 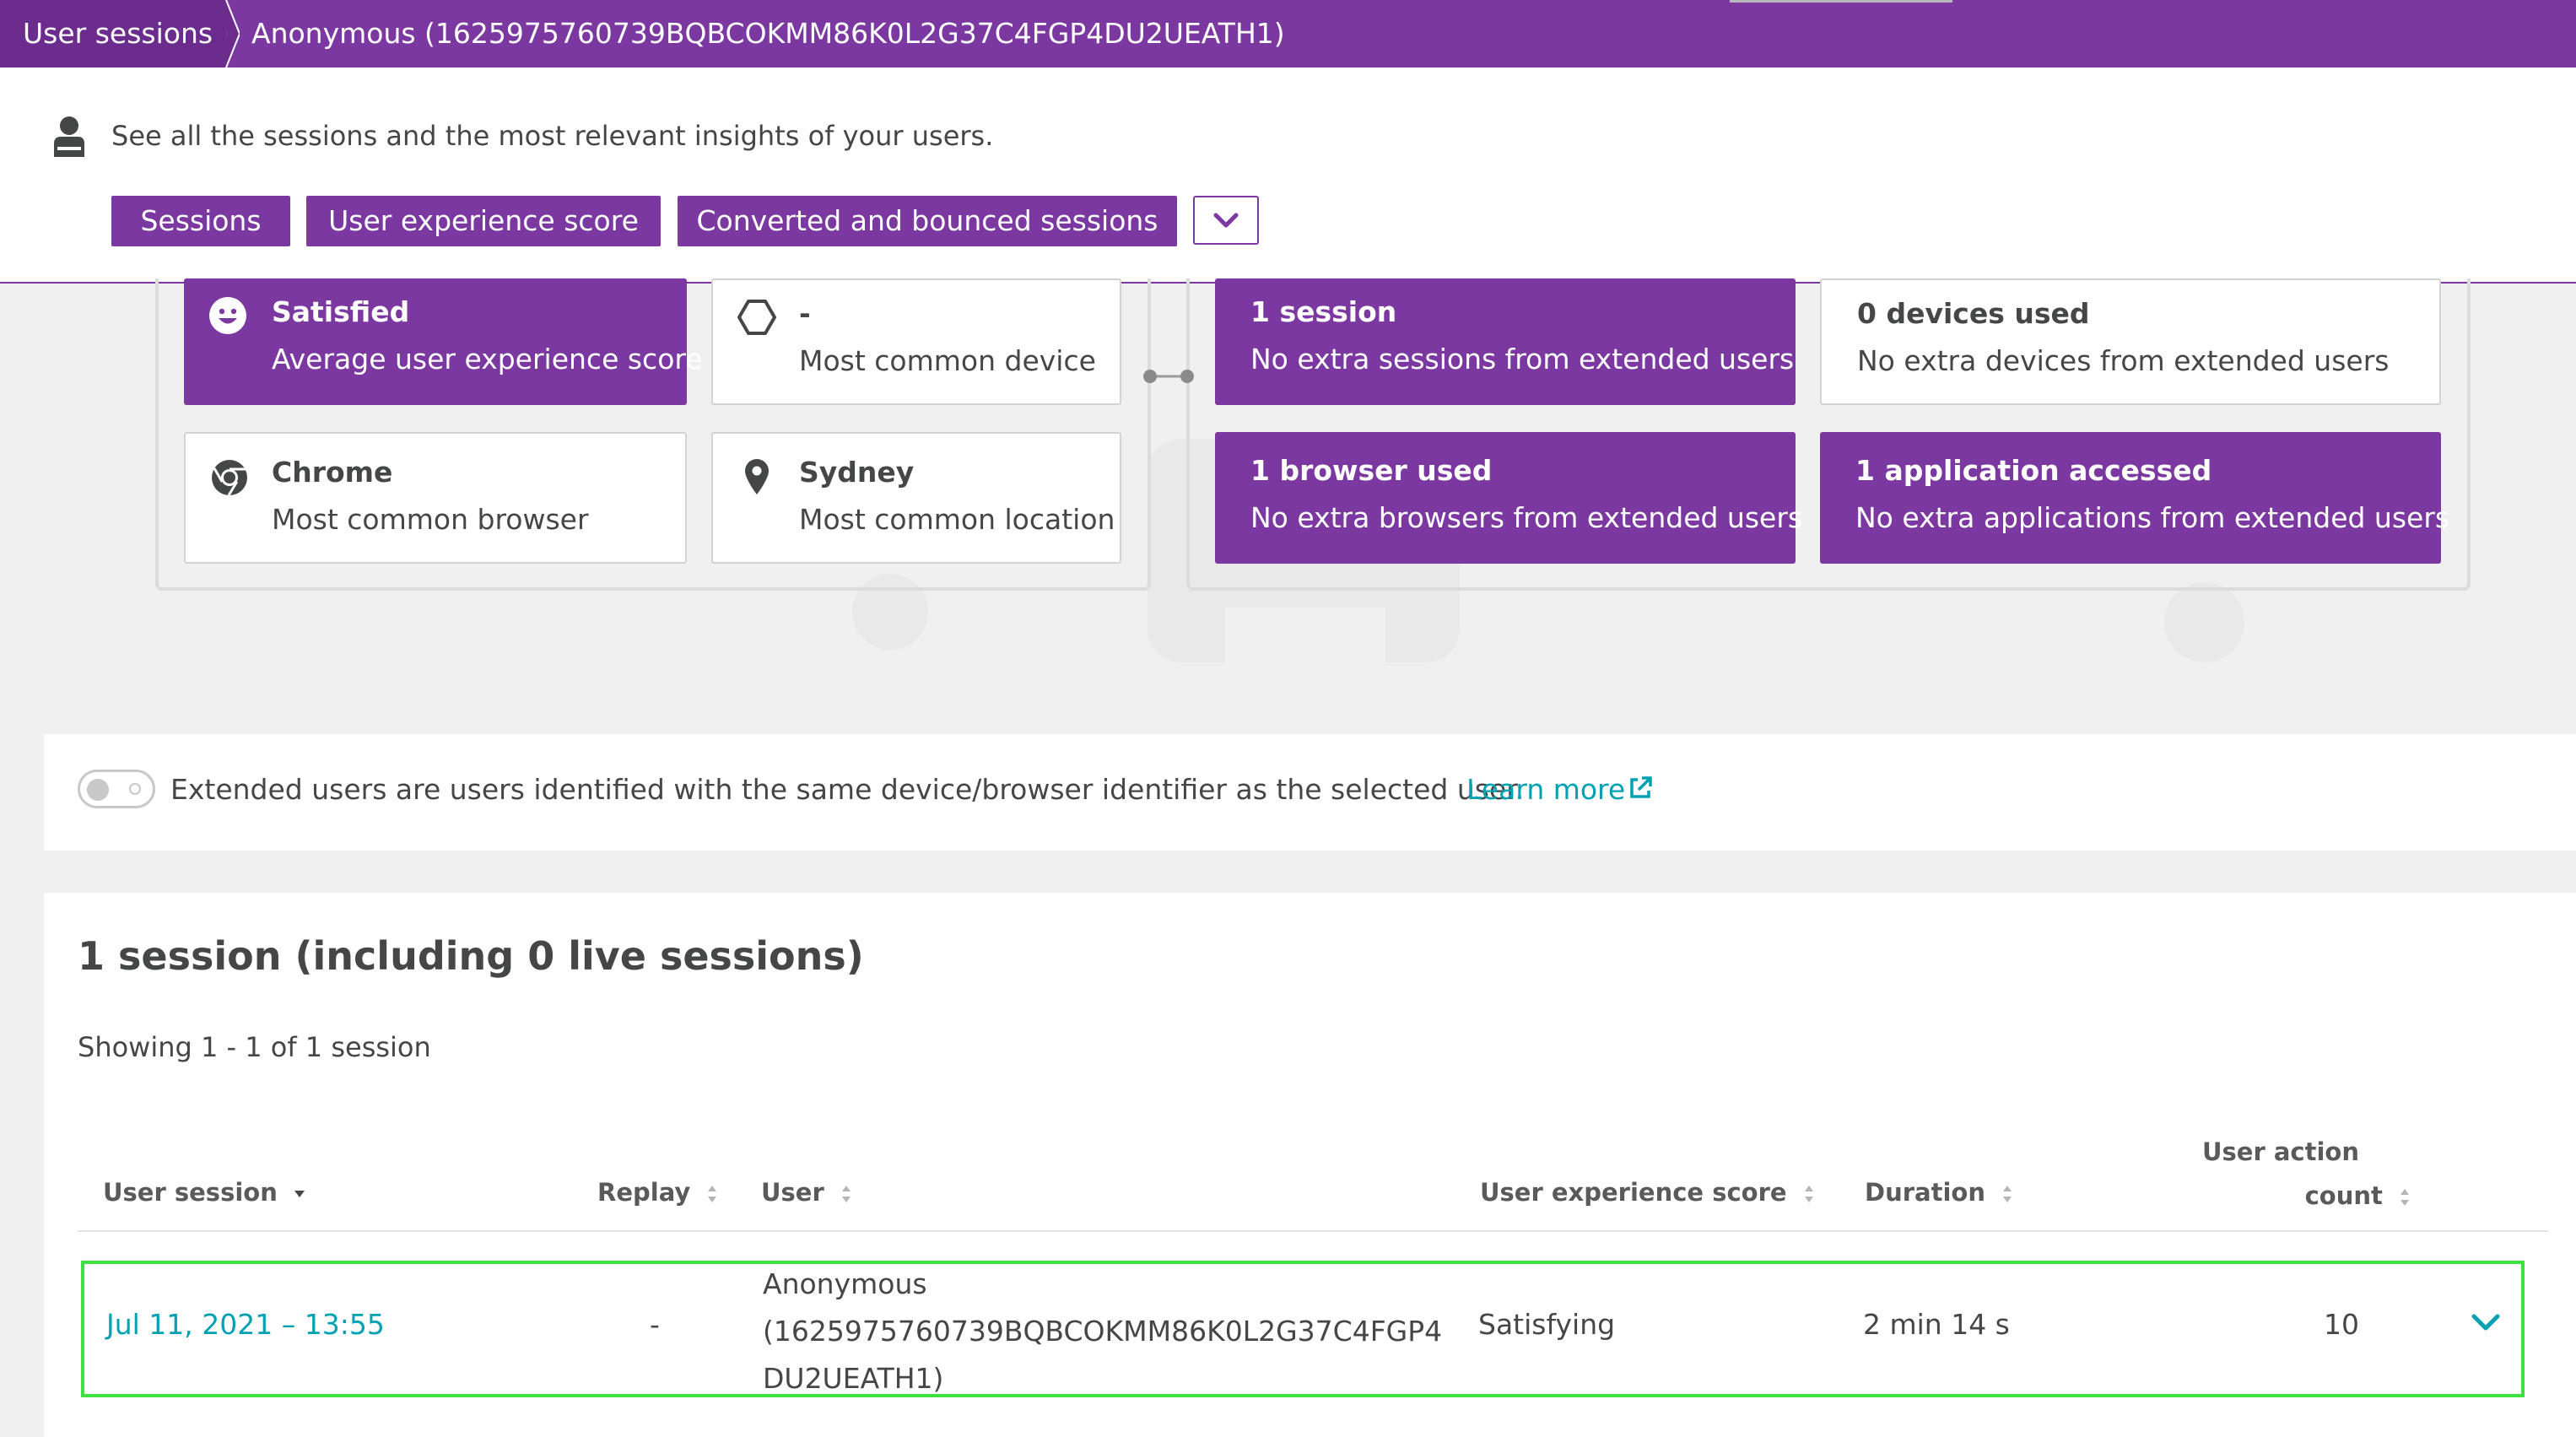 I want to click on sessions-showing-count: Showing 1 - 1 of 1 session, so click(x=254, y=1047).